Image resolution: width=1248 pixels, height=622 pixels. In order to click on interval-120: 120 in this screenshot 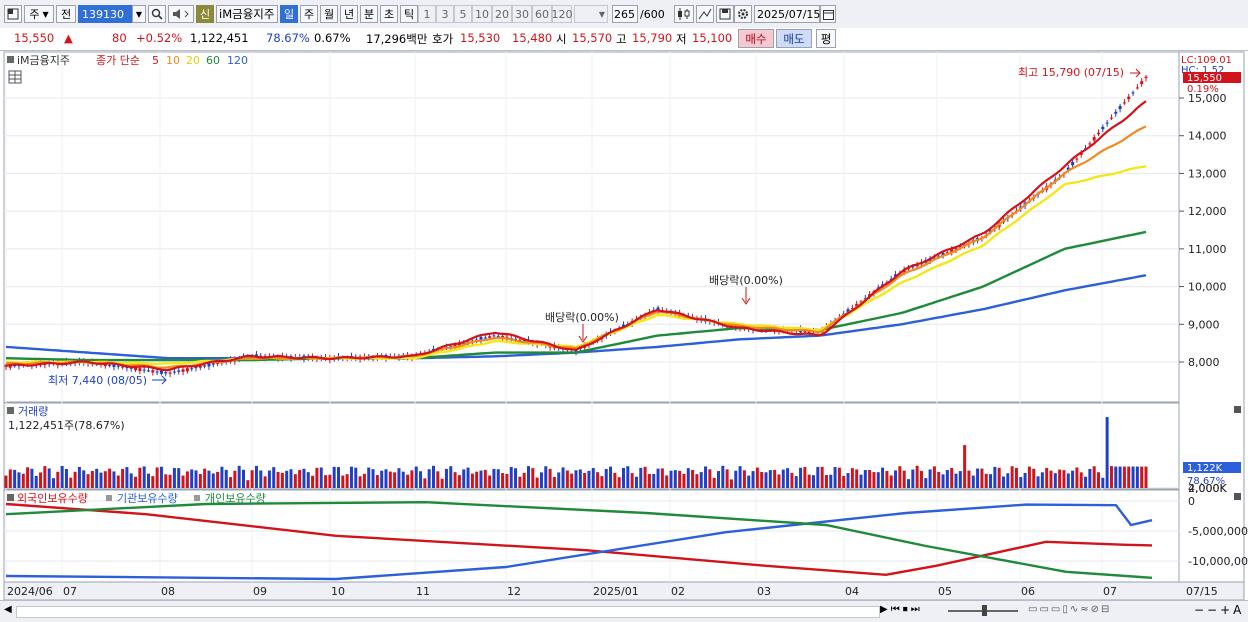, I will do `click(562, 14)`.